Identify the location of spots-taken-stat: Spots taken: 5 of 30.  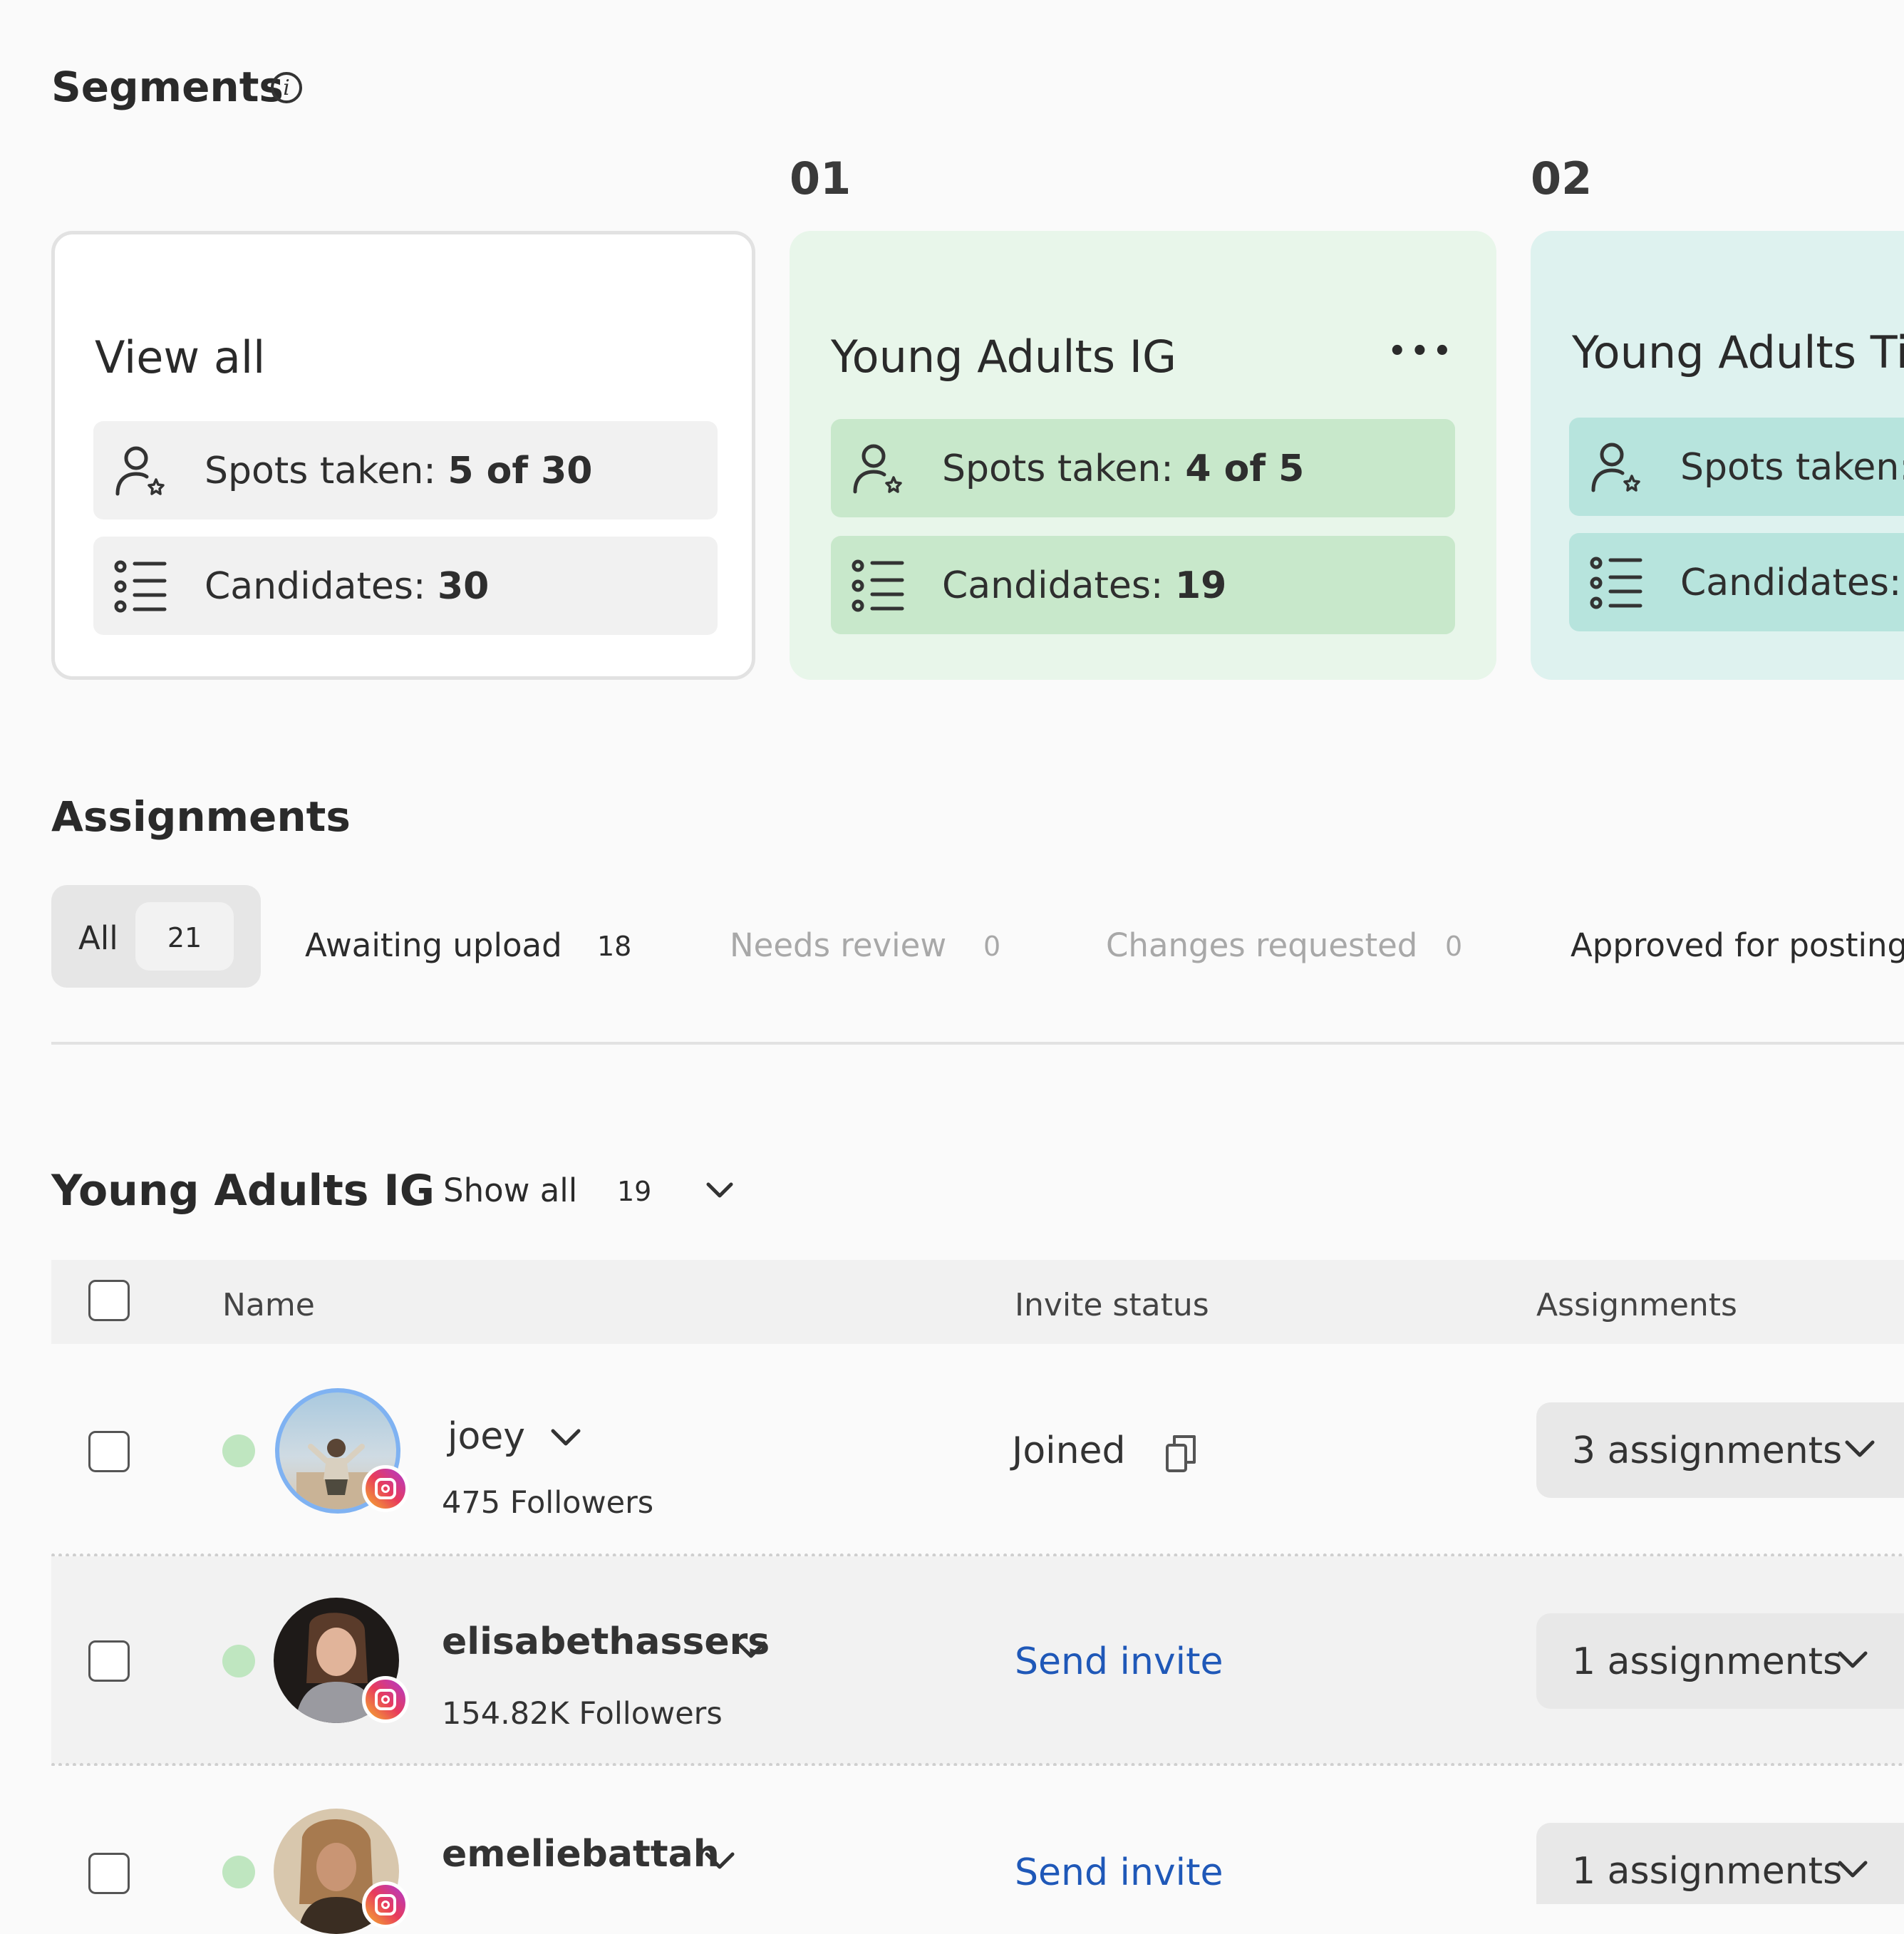
(405, 470).